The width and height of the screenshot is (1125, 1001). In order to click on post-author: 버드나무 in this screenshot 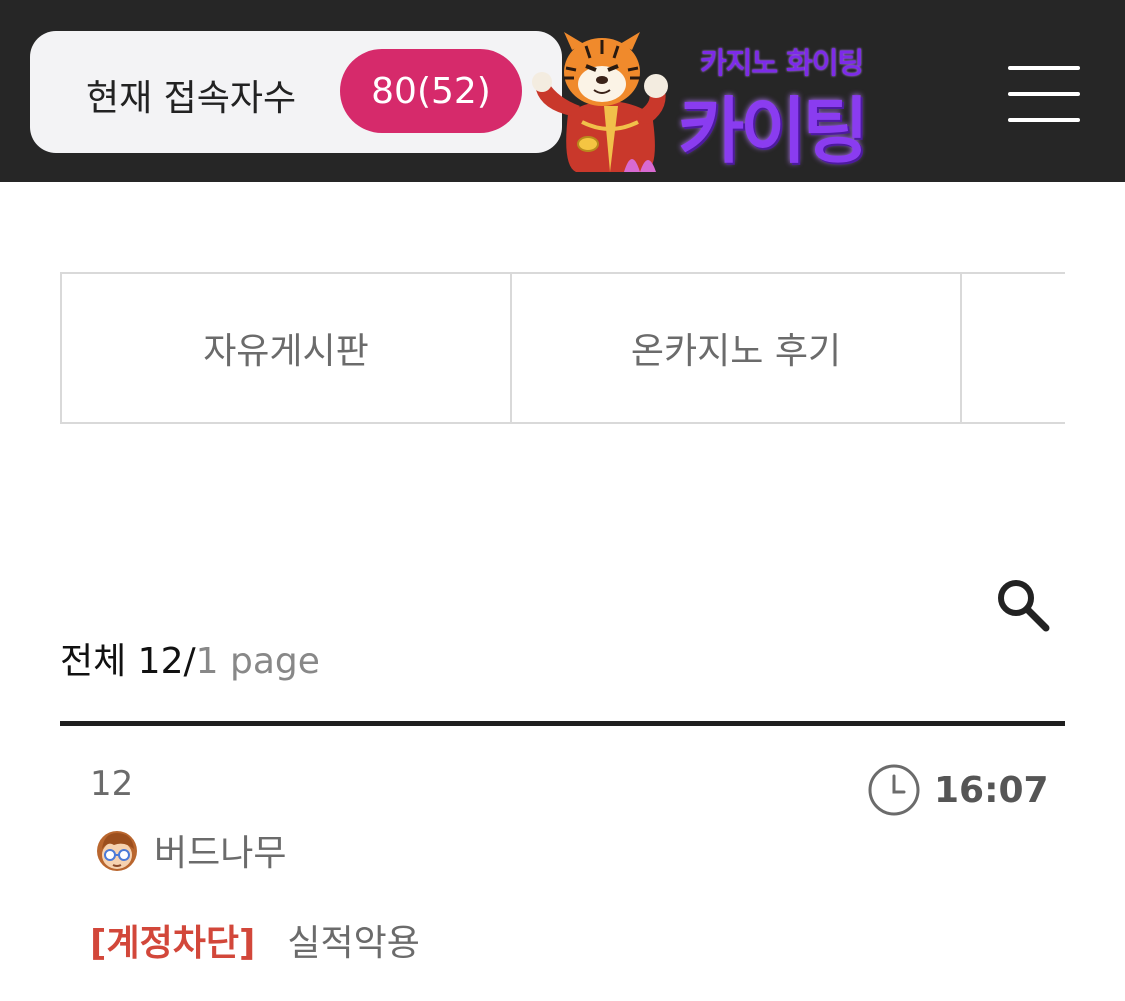, I will do `click(190, 850)`.